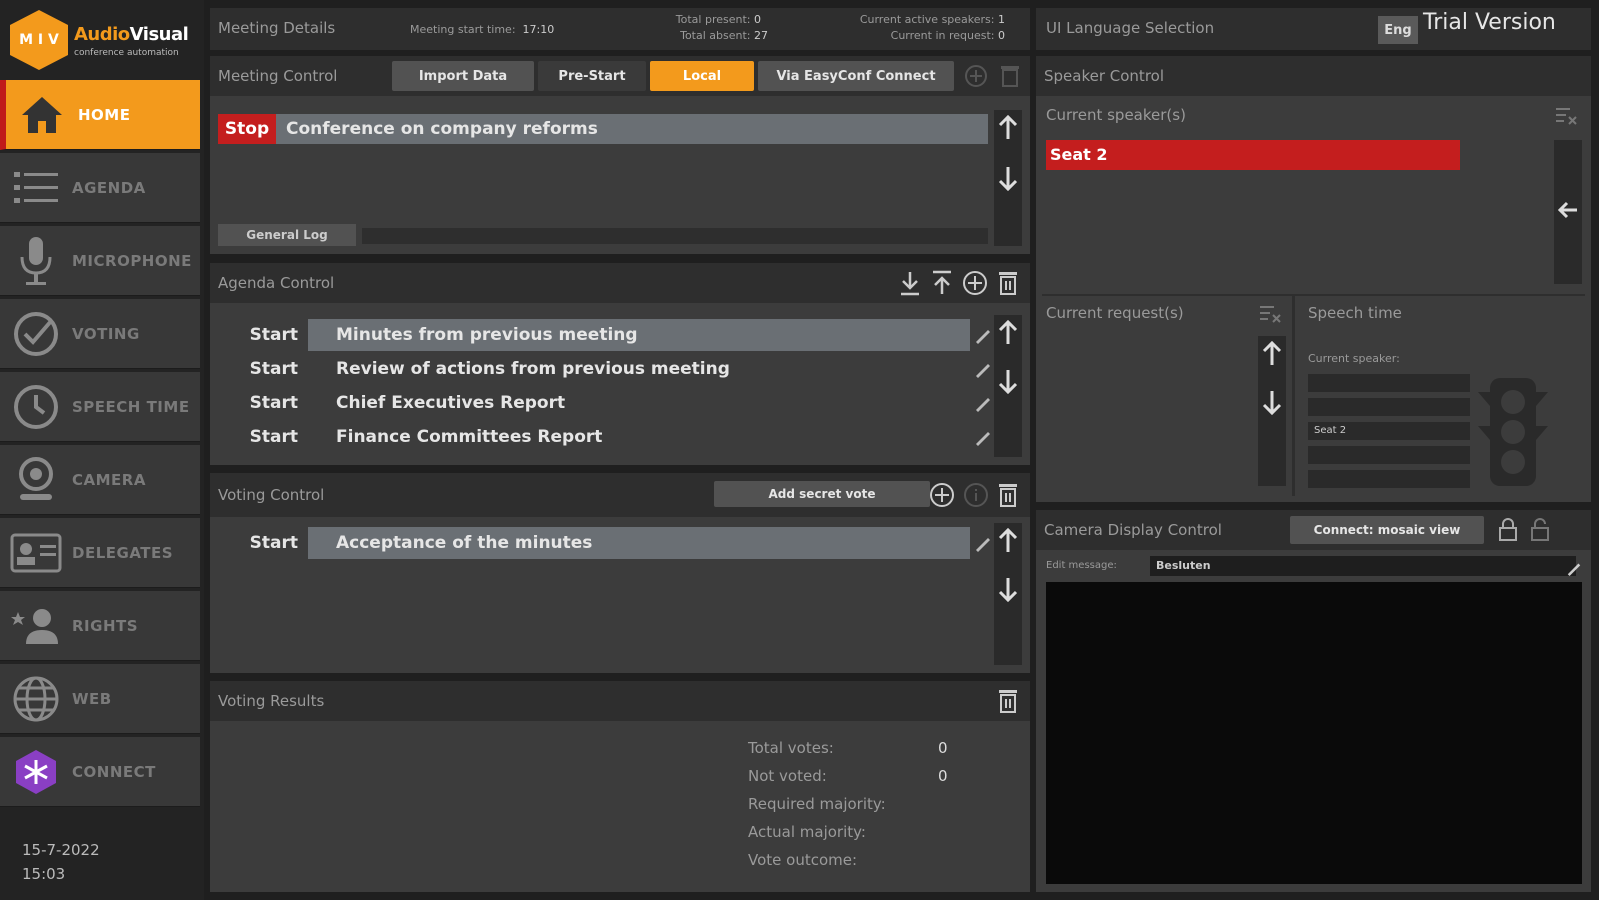  Describe the element at coordinates (263, 543) in the screenshot. I see `vote-start-button: Start` at that location.